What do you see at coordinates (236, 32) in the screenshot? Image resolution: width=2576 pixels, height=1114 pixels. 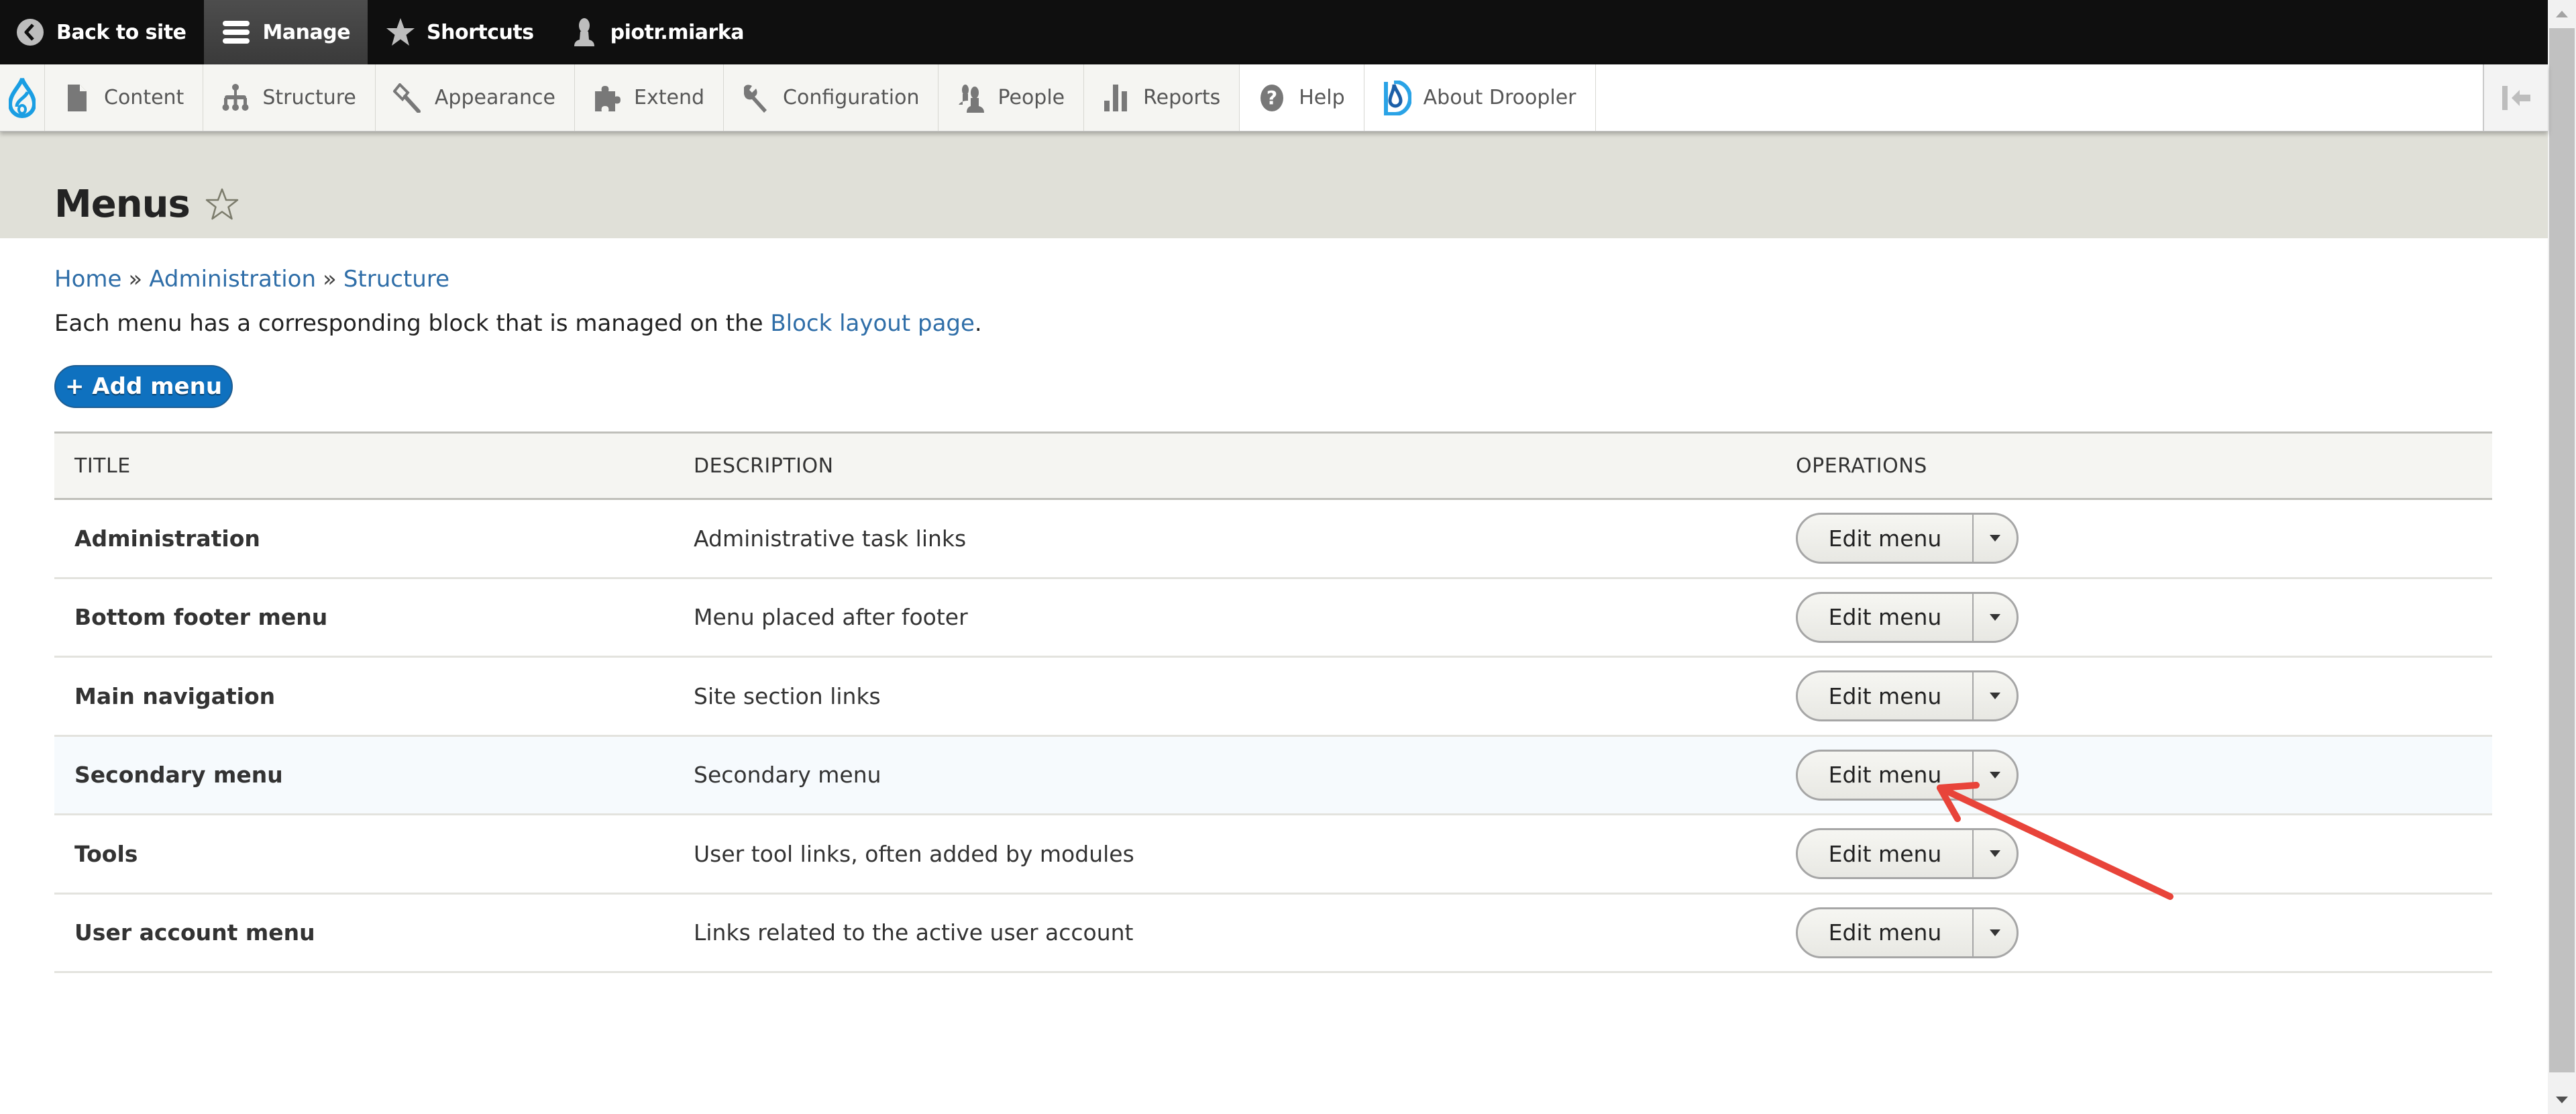 I see `hamburger-icon` at bounding box center [236, 32].